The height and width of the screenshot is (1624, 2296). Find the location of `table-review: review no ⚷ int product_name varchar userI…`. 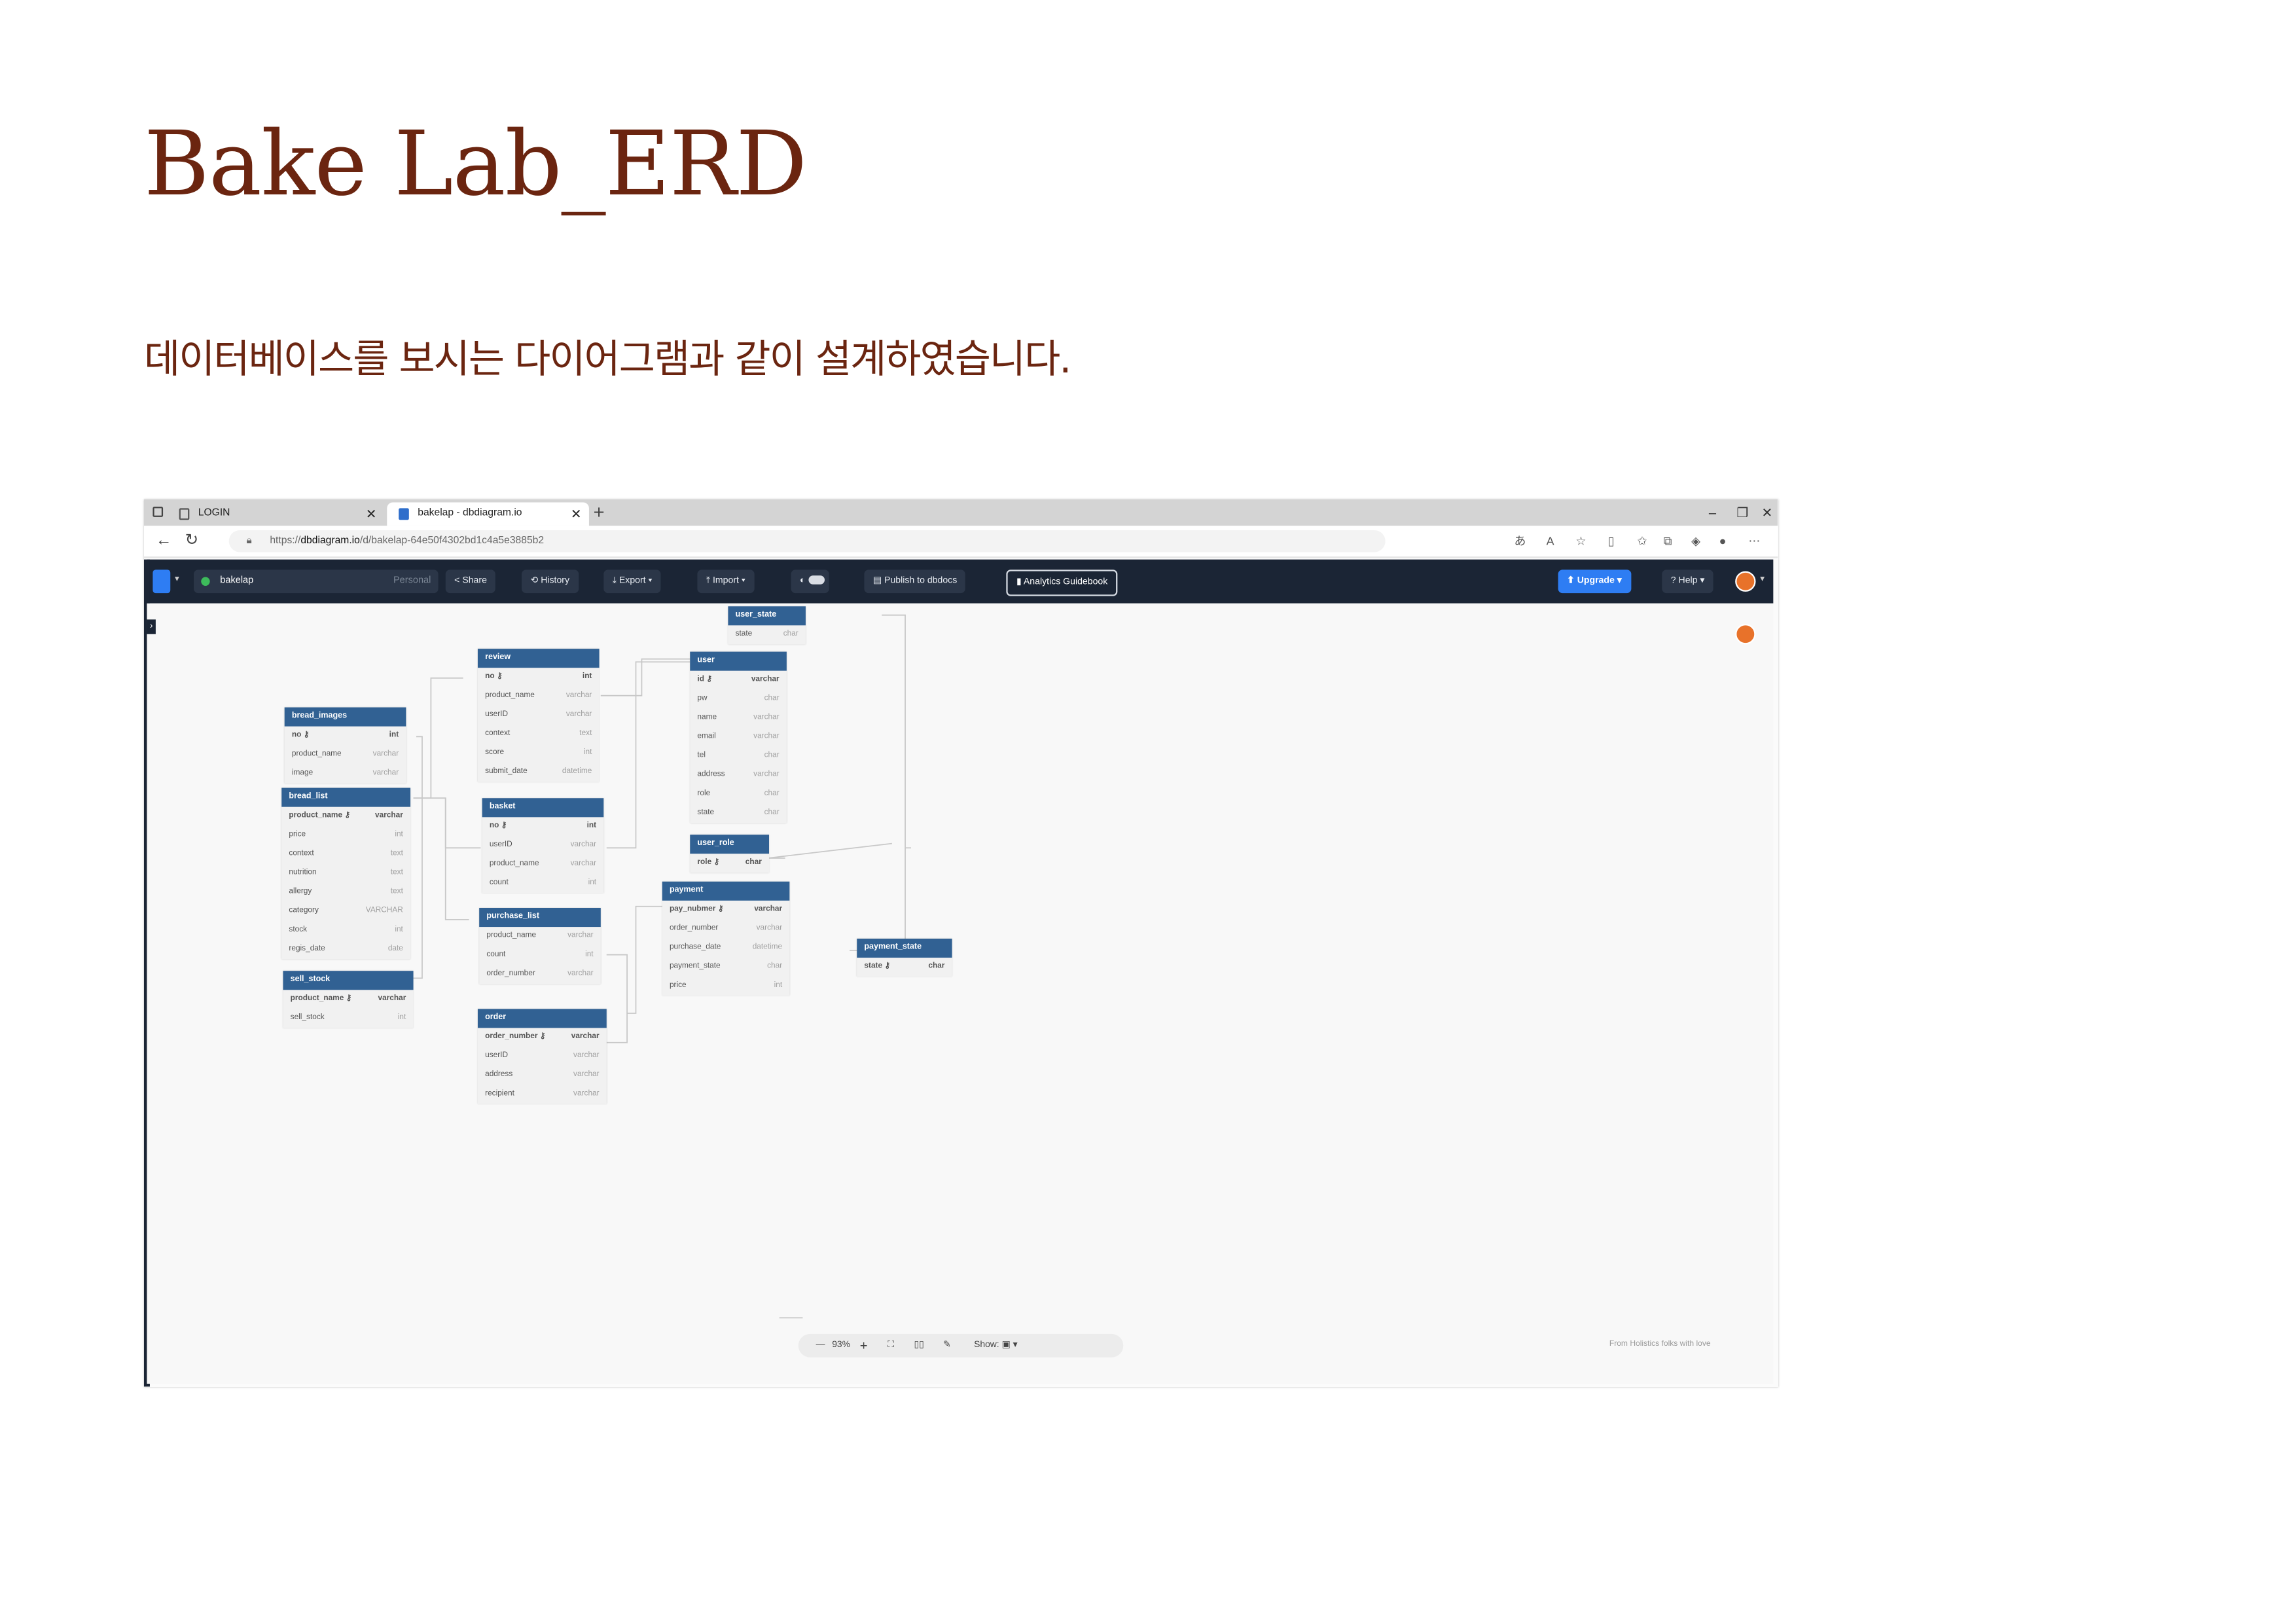

table-review: review no ⚷ int product_name varchar userI… is located at coordinates (538, 715).